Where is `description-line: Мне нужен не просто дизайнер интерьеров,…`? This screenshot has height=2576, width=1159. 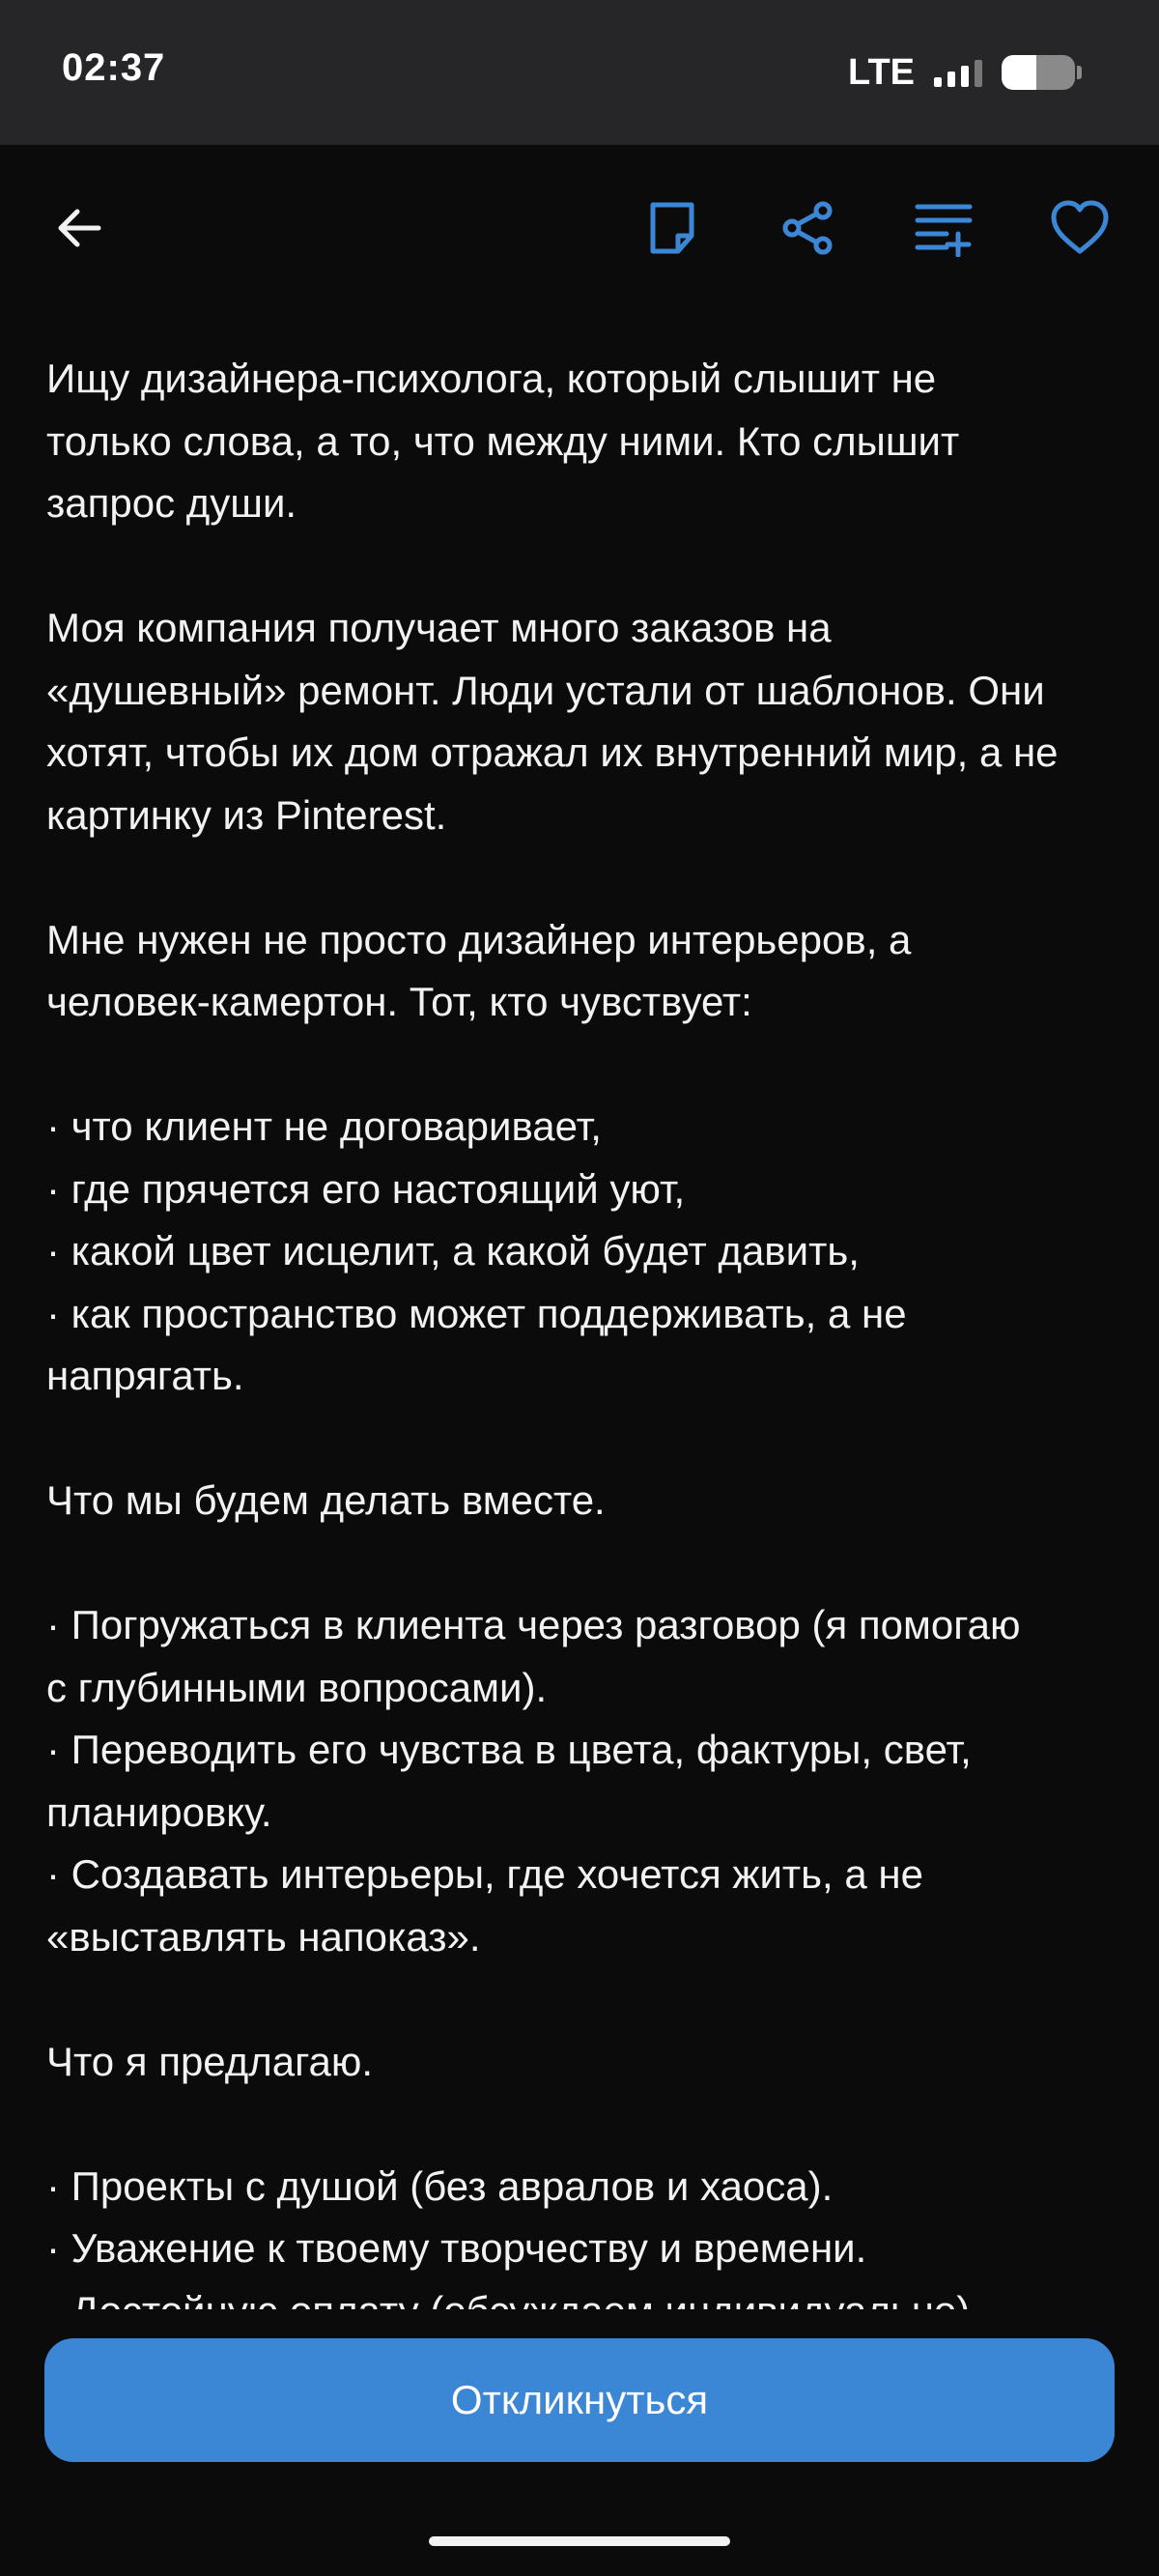
description-line: Мне нужен не просто дизайнер интерьеров,… is located at coordinates (479, 939).